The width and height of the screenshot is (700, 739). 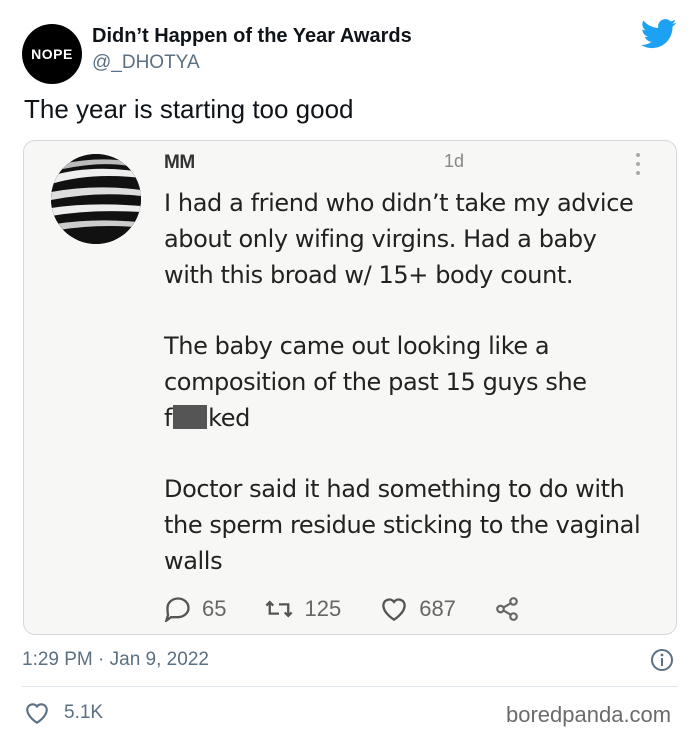 I want to click on divider, so click(x=350, y=686).